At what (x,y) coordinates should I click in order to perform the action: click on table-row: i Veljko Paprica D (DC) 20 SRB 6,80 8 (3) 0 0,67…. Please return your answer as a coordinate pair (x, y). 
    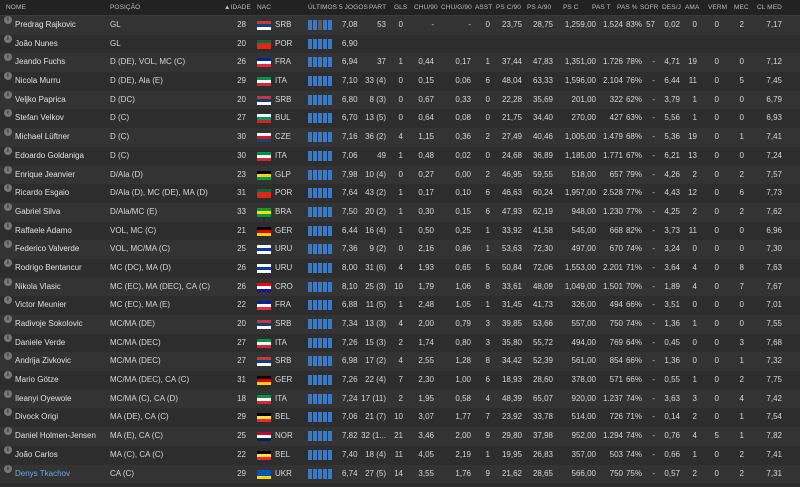
    Looking at the image, I should click on (400, 100).